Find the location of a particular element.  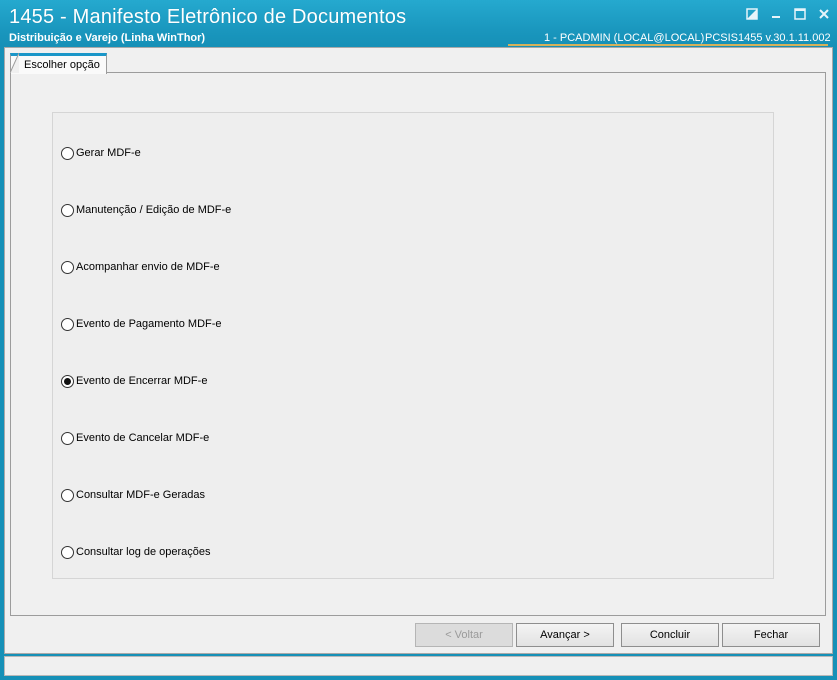

option-consultar-geradas: Consultar MDF-e Geradas is located at coordinates (133, 495).